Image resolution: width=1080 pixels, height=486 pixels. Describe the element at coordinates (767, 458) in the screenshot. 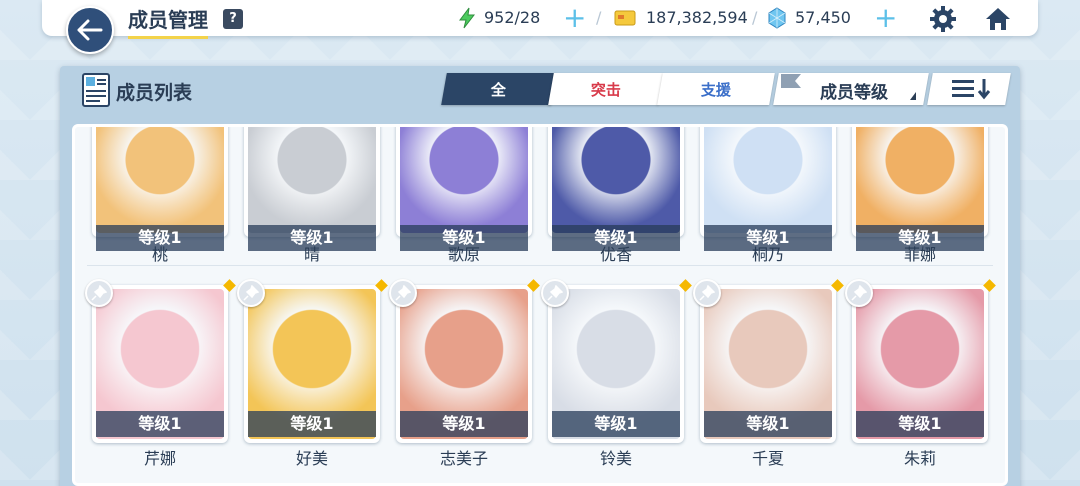

I see `student-name: 千夏` at that location.